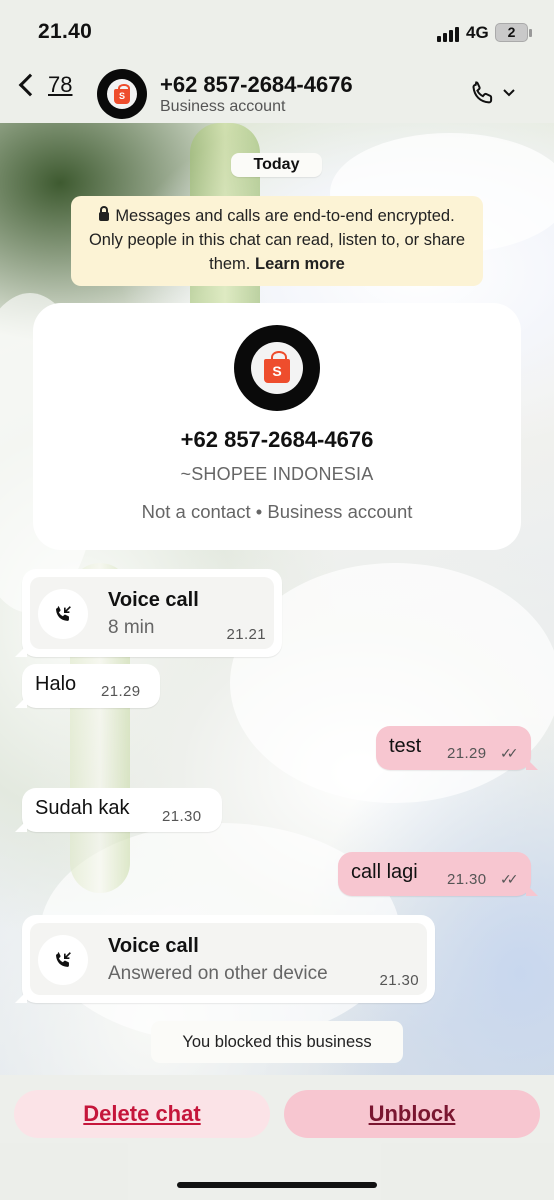 Image resolution: width=554 pixels, height=1200 pixels. I want to click on chat-header: 78 S +62 857-2684-4676 Business account, so click(277, 94).